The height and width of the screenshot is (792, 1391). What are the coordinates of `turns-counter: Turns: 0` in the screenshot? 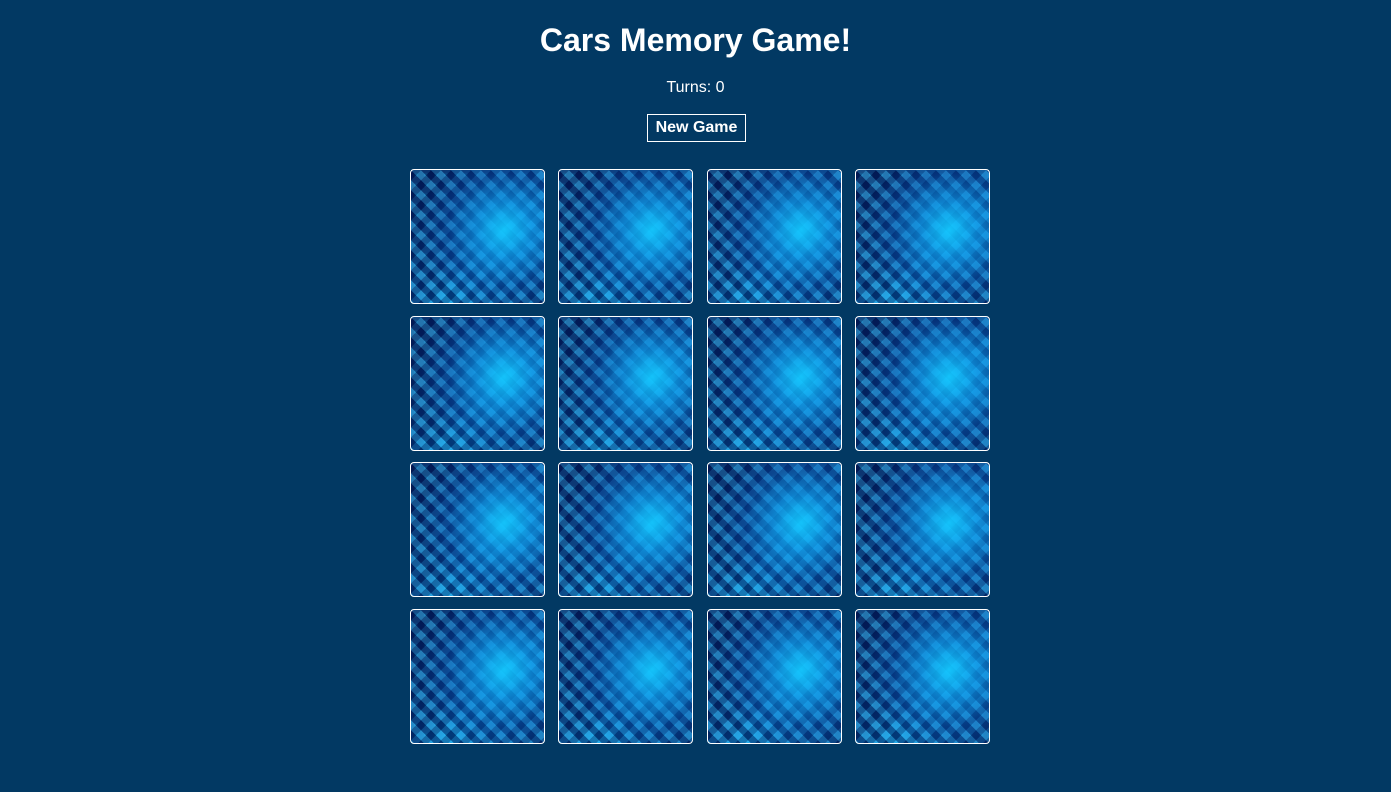 It's located at (695, 87).